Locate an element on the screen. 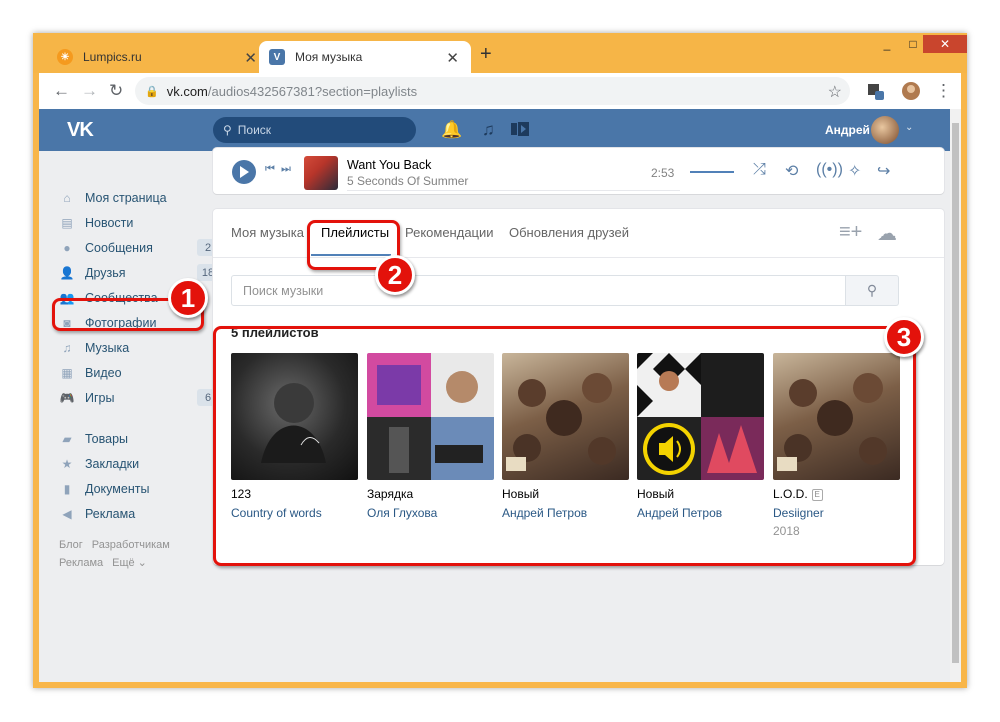 The width and height of the screenshot is (1000, 722). sidebar-item-label: Закладки is located at coordinates (112, 463).